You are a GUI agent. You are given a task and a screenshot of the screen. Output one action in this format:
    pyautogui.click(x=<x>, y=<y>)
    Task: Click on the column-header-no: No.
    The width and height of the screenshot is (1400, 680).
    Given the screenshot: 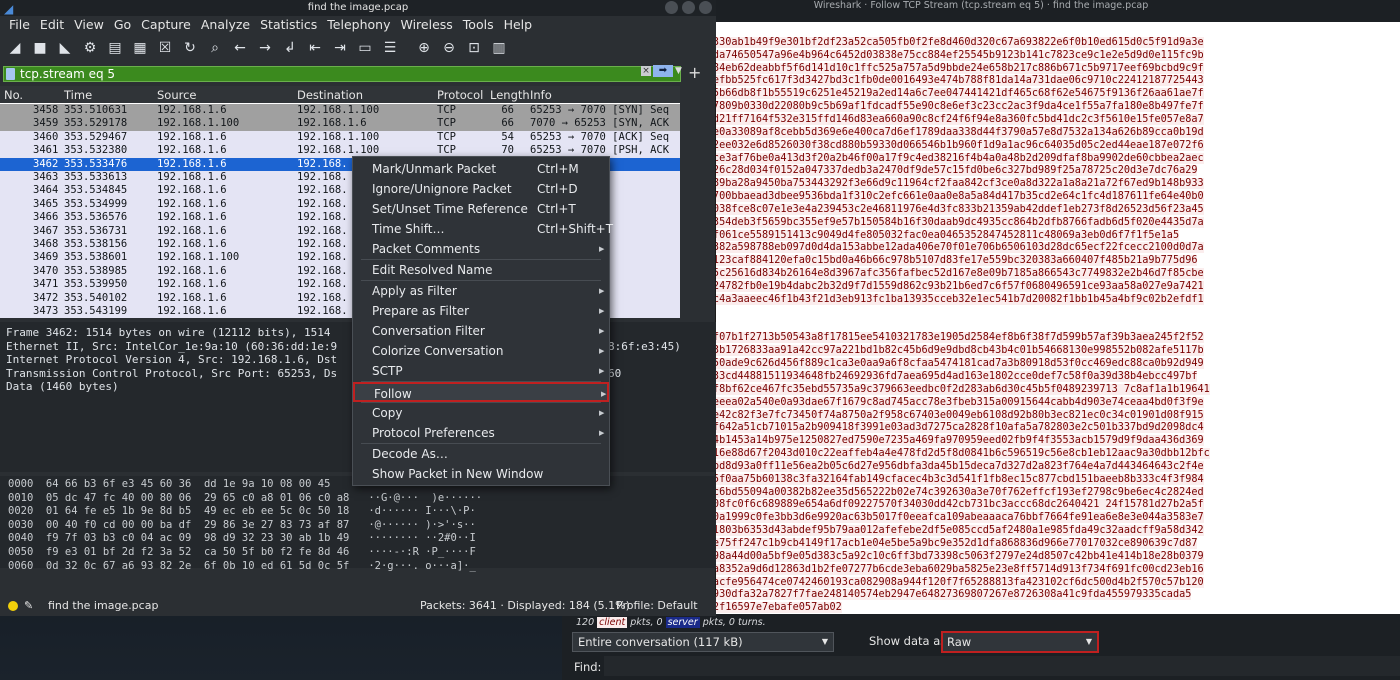 What is the action you would take?
    pyautogui.click(x=13, y=95)
    